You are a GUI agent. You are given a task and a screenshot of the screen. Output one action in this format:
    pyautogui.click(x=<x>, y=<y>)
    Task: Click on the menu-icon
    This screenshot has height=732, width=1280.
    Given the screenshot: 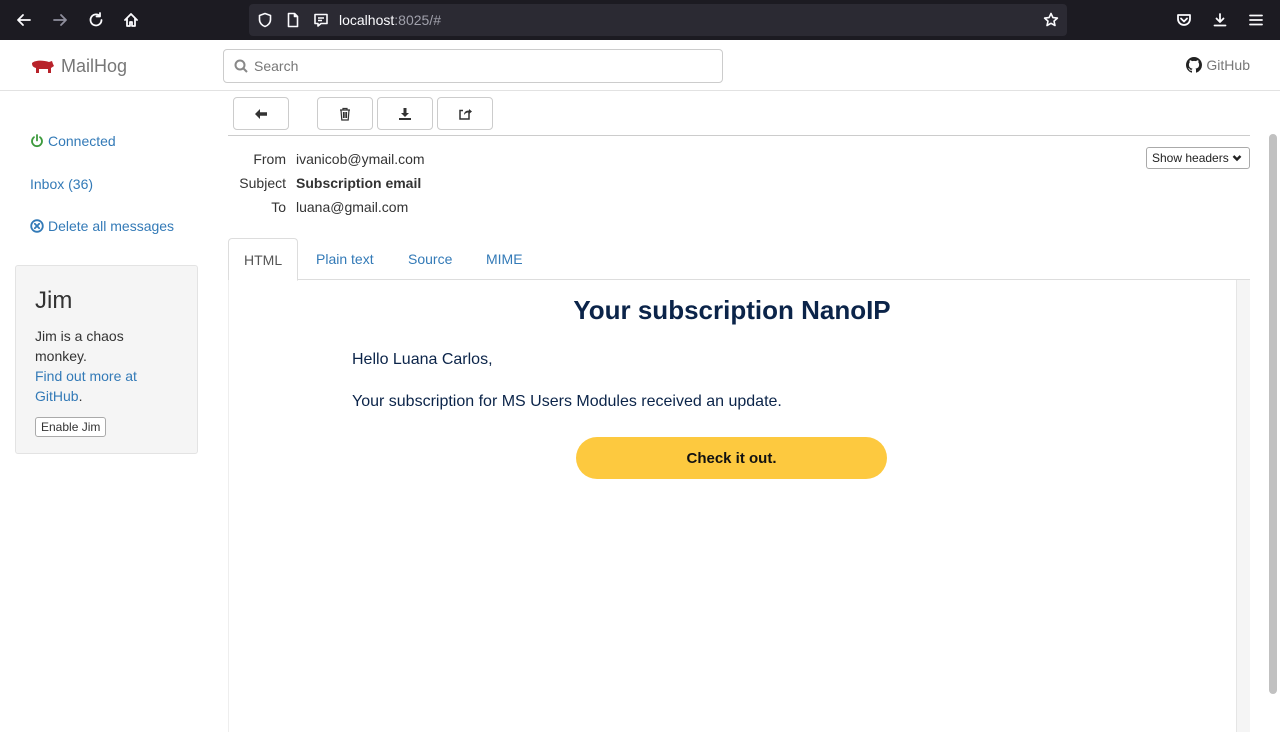 What is the action you would take?
    pyautogui.click(x=1256, y=20)
    